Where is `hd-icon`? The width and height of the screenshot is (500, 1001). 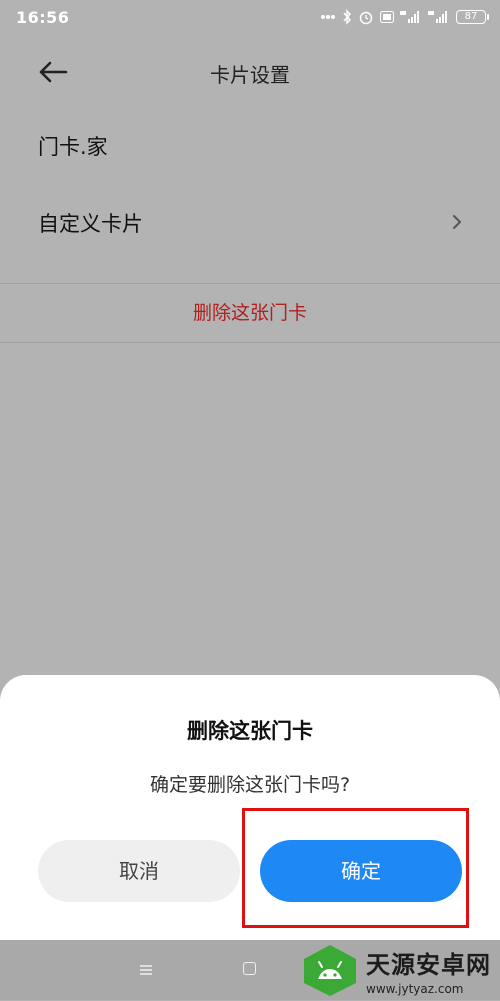 hd-icon is located at coordinates (387, 17).